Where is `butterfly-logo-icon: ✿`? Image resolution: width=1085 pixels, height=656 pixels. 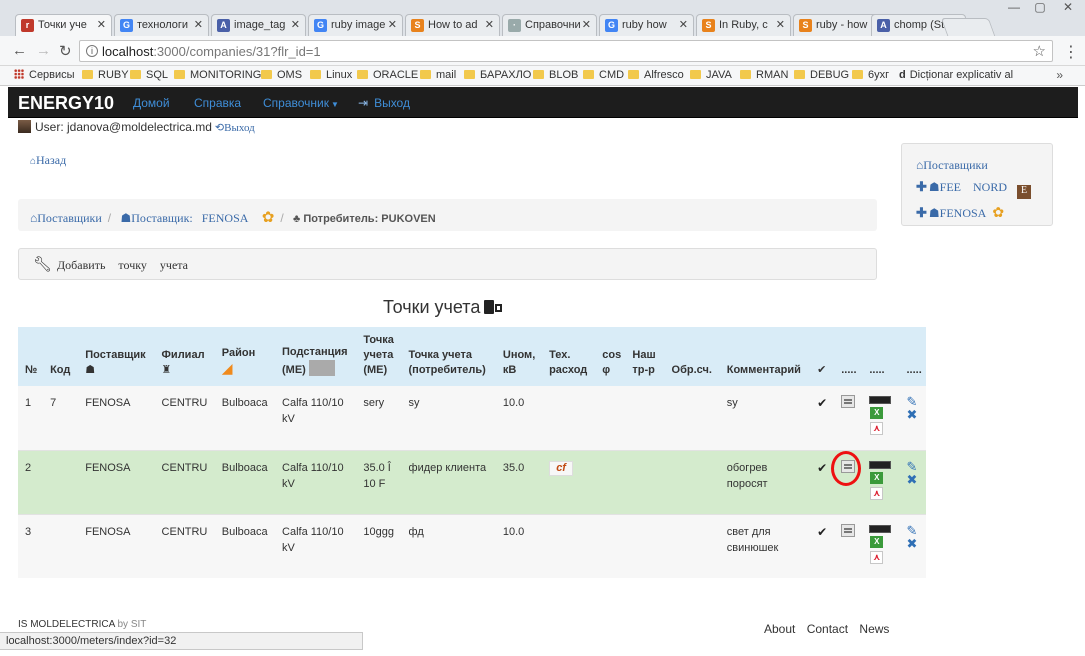
butterfly-logo-icon: ✿ is located at coordinates (998, 213).